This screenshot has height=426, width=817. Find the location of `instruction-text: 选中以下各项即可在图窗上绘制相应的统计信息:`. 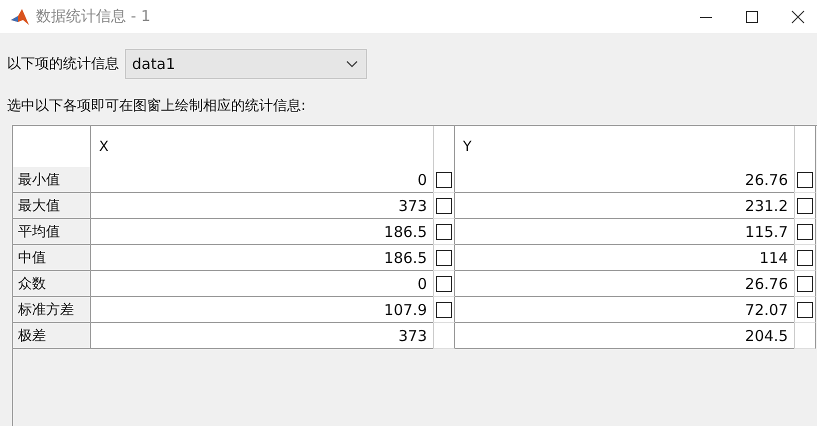

instruction-text: 选中以下各项即可在图窗上绘制相应的统计信息: is located at coordinates (157, 106).